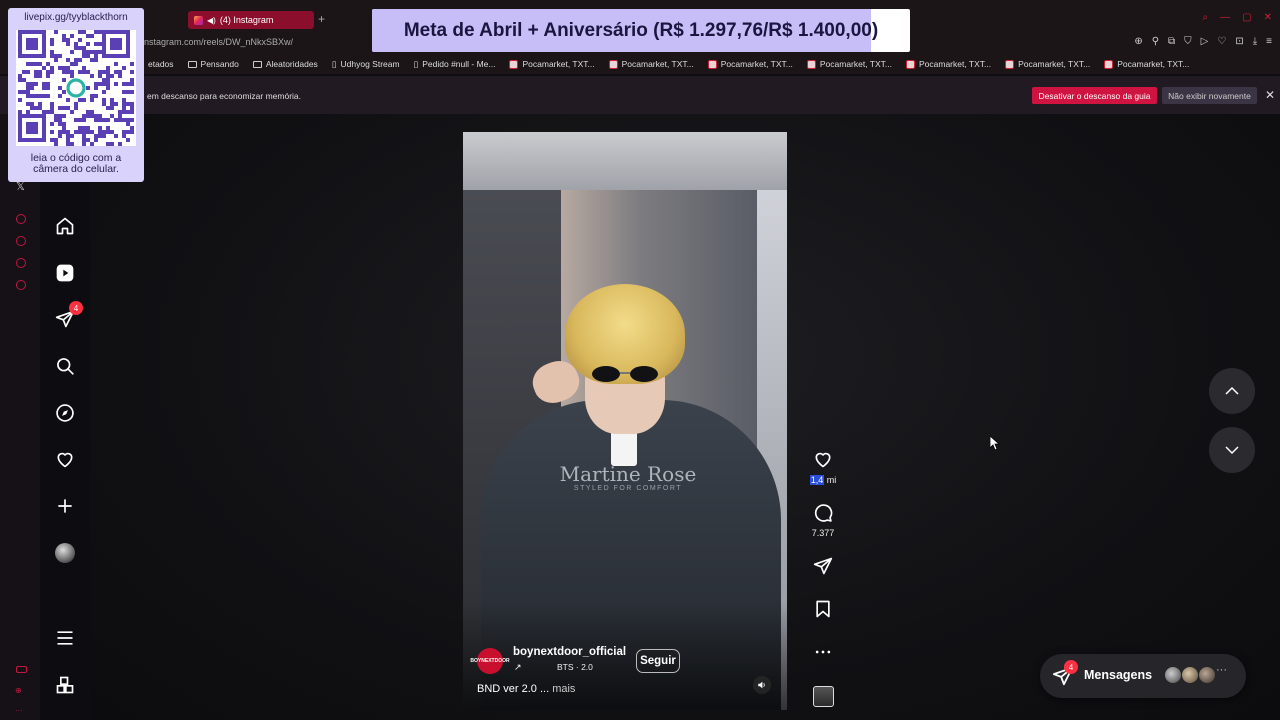 This screenshot has width=1280, height=720. Describe the element at coordinates (1269, 41) in the screenshot. I see `menu-icon: ≡` at that location.